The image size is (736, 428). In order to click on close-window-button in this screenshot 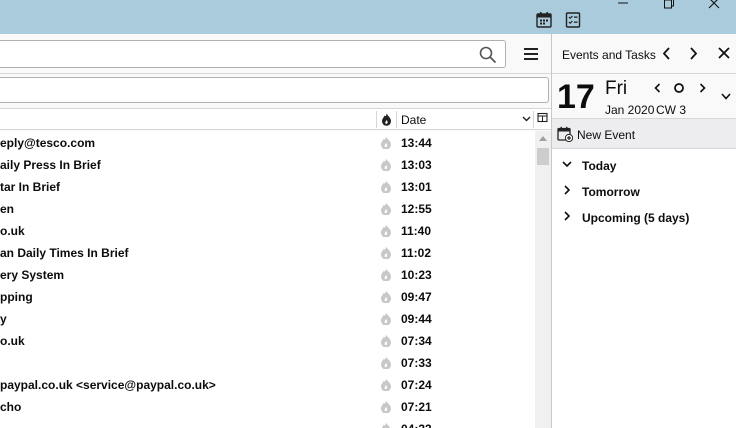, I will do `click(714, 6)`.